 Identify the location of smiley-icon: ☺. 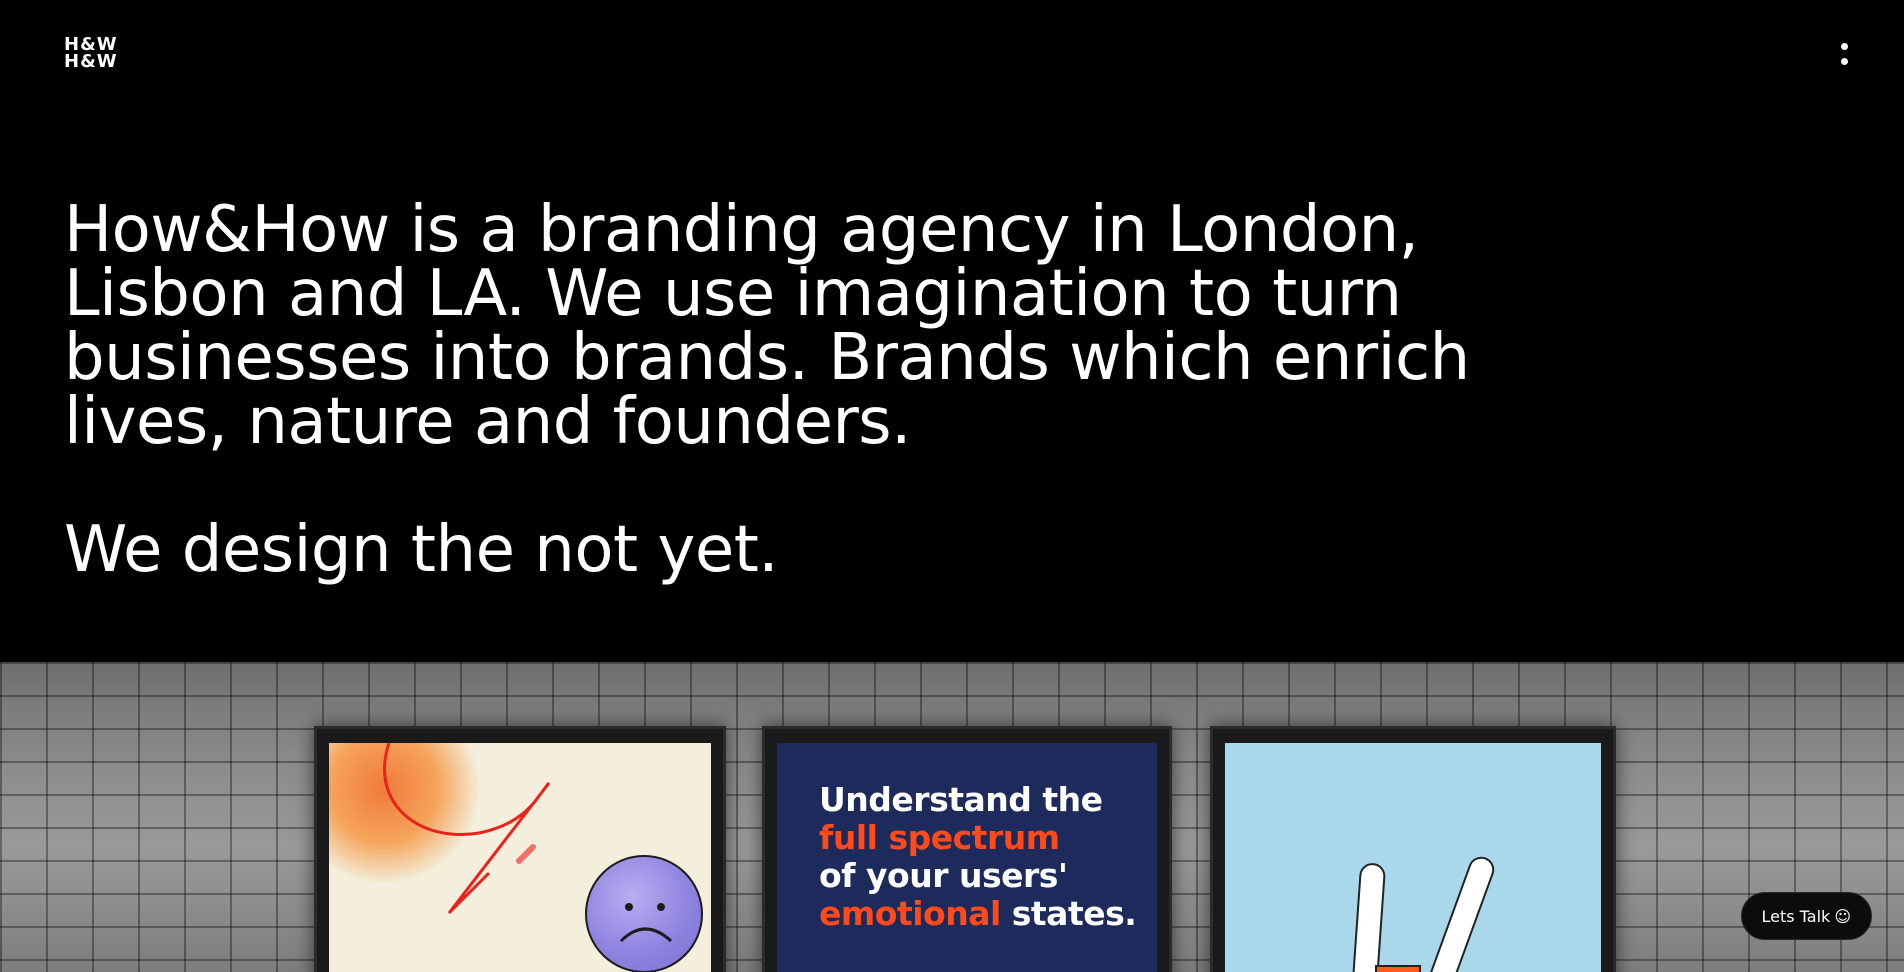
(1842, 916).